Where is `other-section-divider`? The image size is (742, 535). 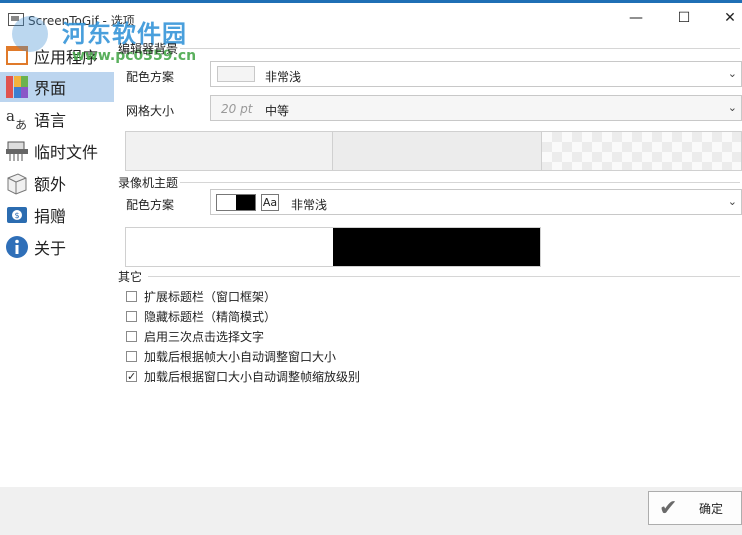
other-section-divider is located at coordinates (444, 276).